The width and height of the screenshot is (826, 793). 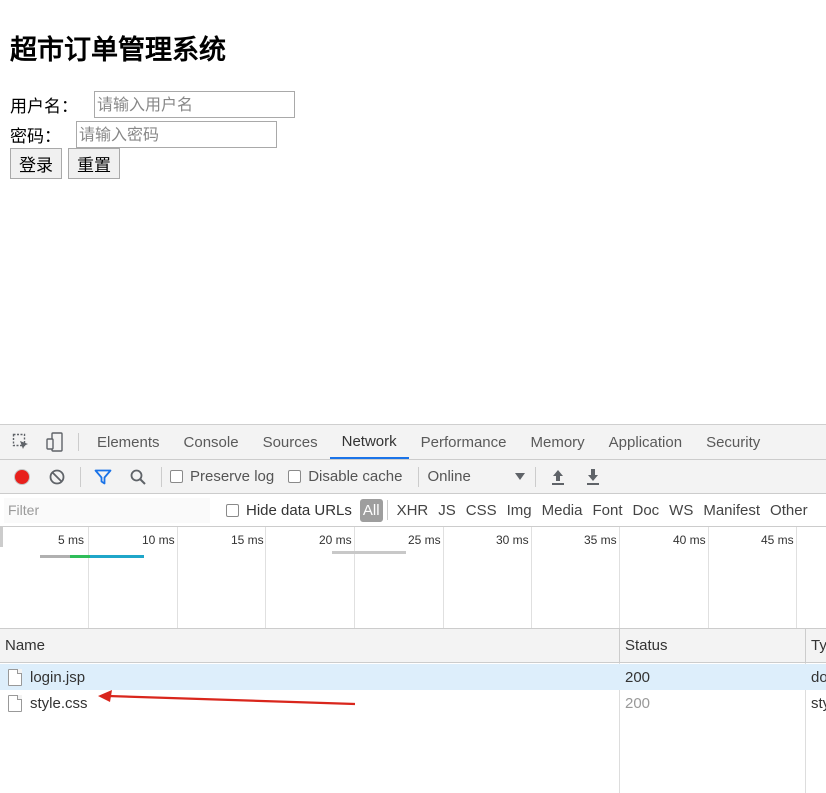 I want to click on timeline-tick-label: 45 ms, so click(x=777, y=540).